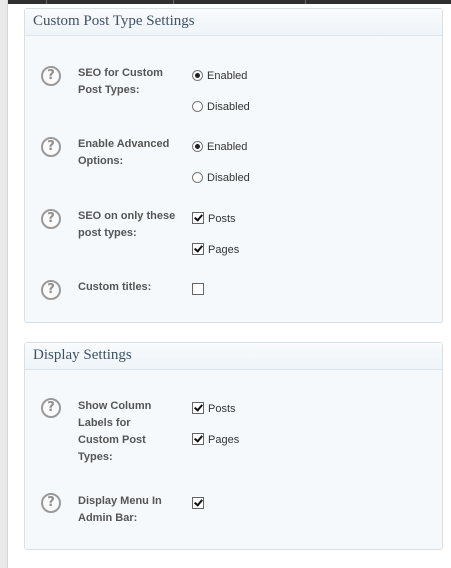 Image resolution: width=451 pixels, height=568 pixels. I want to click on custom-titles-checkbox, so click(200, 290).